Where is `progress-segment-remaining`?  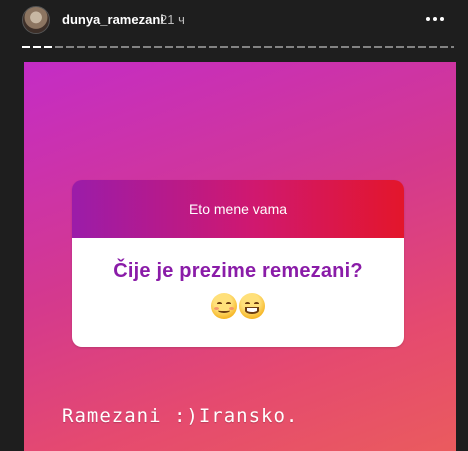
progress-segment-remaining is located at coordinates (254, 47).